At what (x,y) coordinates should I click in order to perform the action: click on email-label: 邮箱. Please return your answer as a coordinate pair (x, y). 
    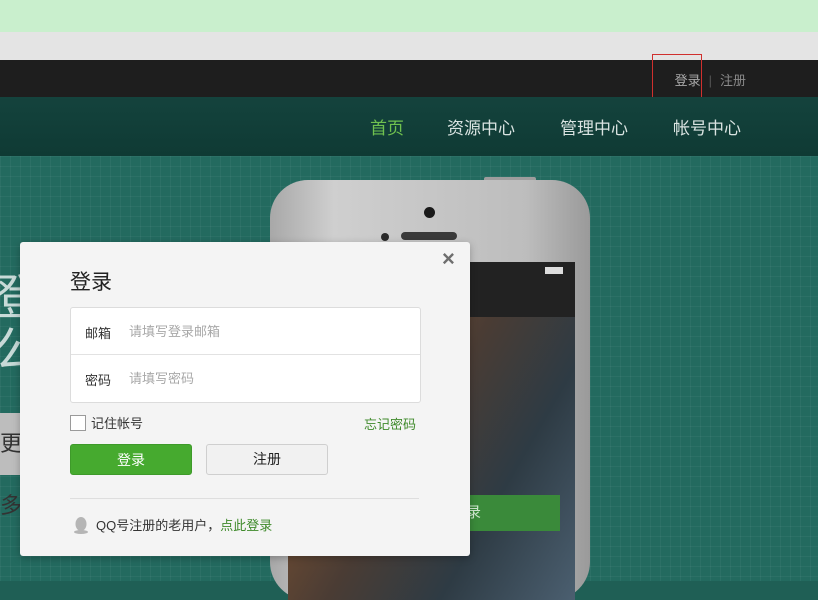
    Looking at the image, I should click on (98, 333).